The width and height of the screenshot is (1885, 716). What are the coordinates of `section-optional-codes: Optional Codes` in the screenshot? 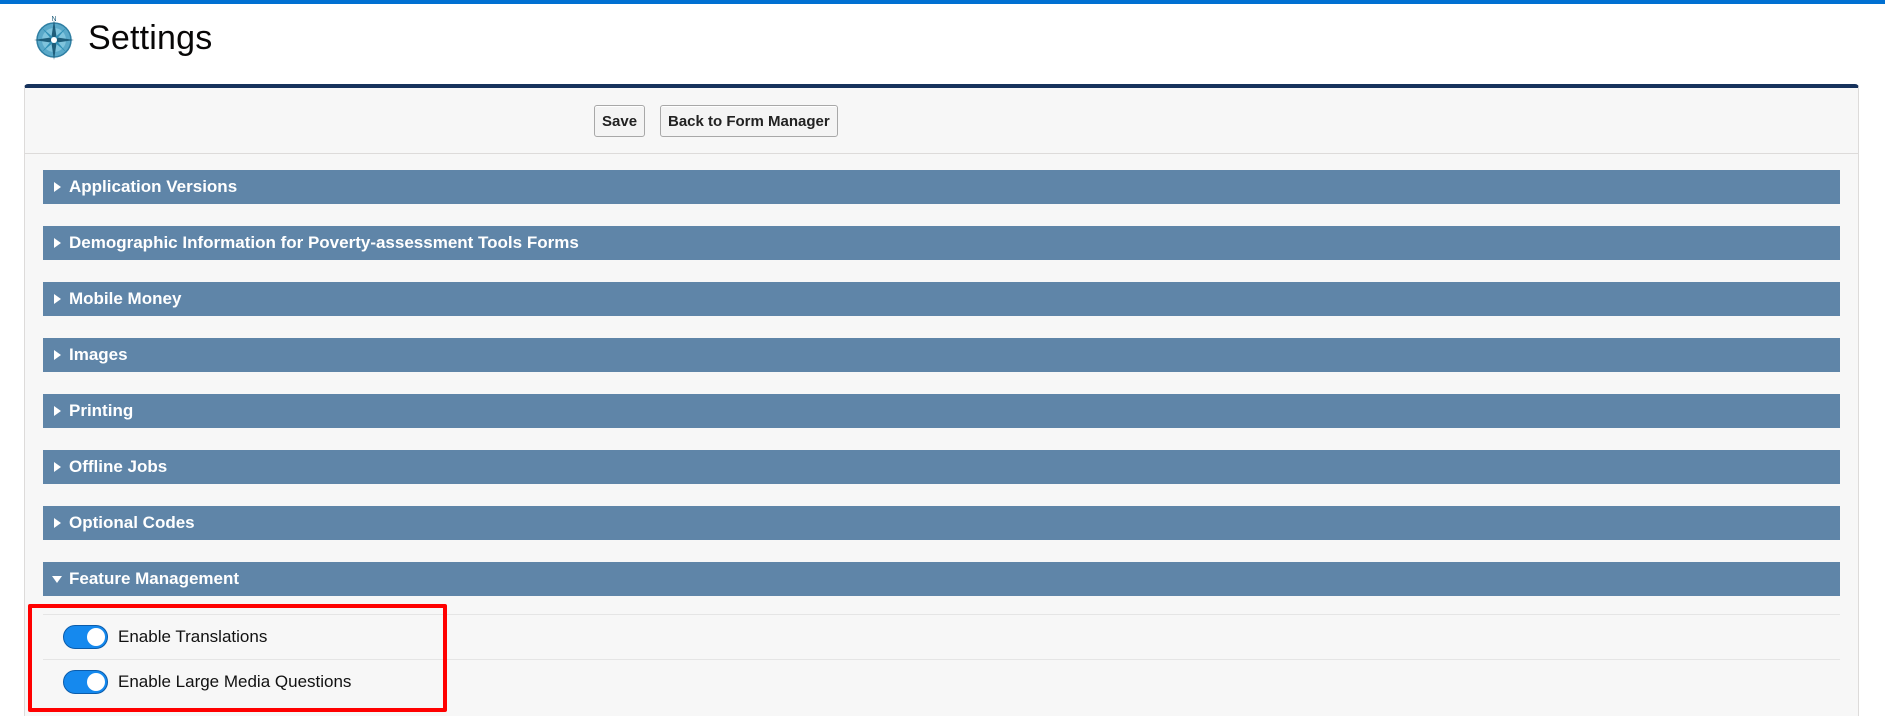 It's located at (941, 523).